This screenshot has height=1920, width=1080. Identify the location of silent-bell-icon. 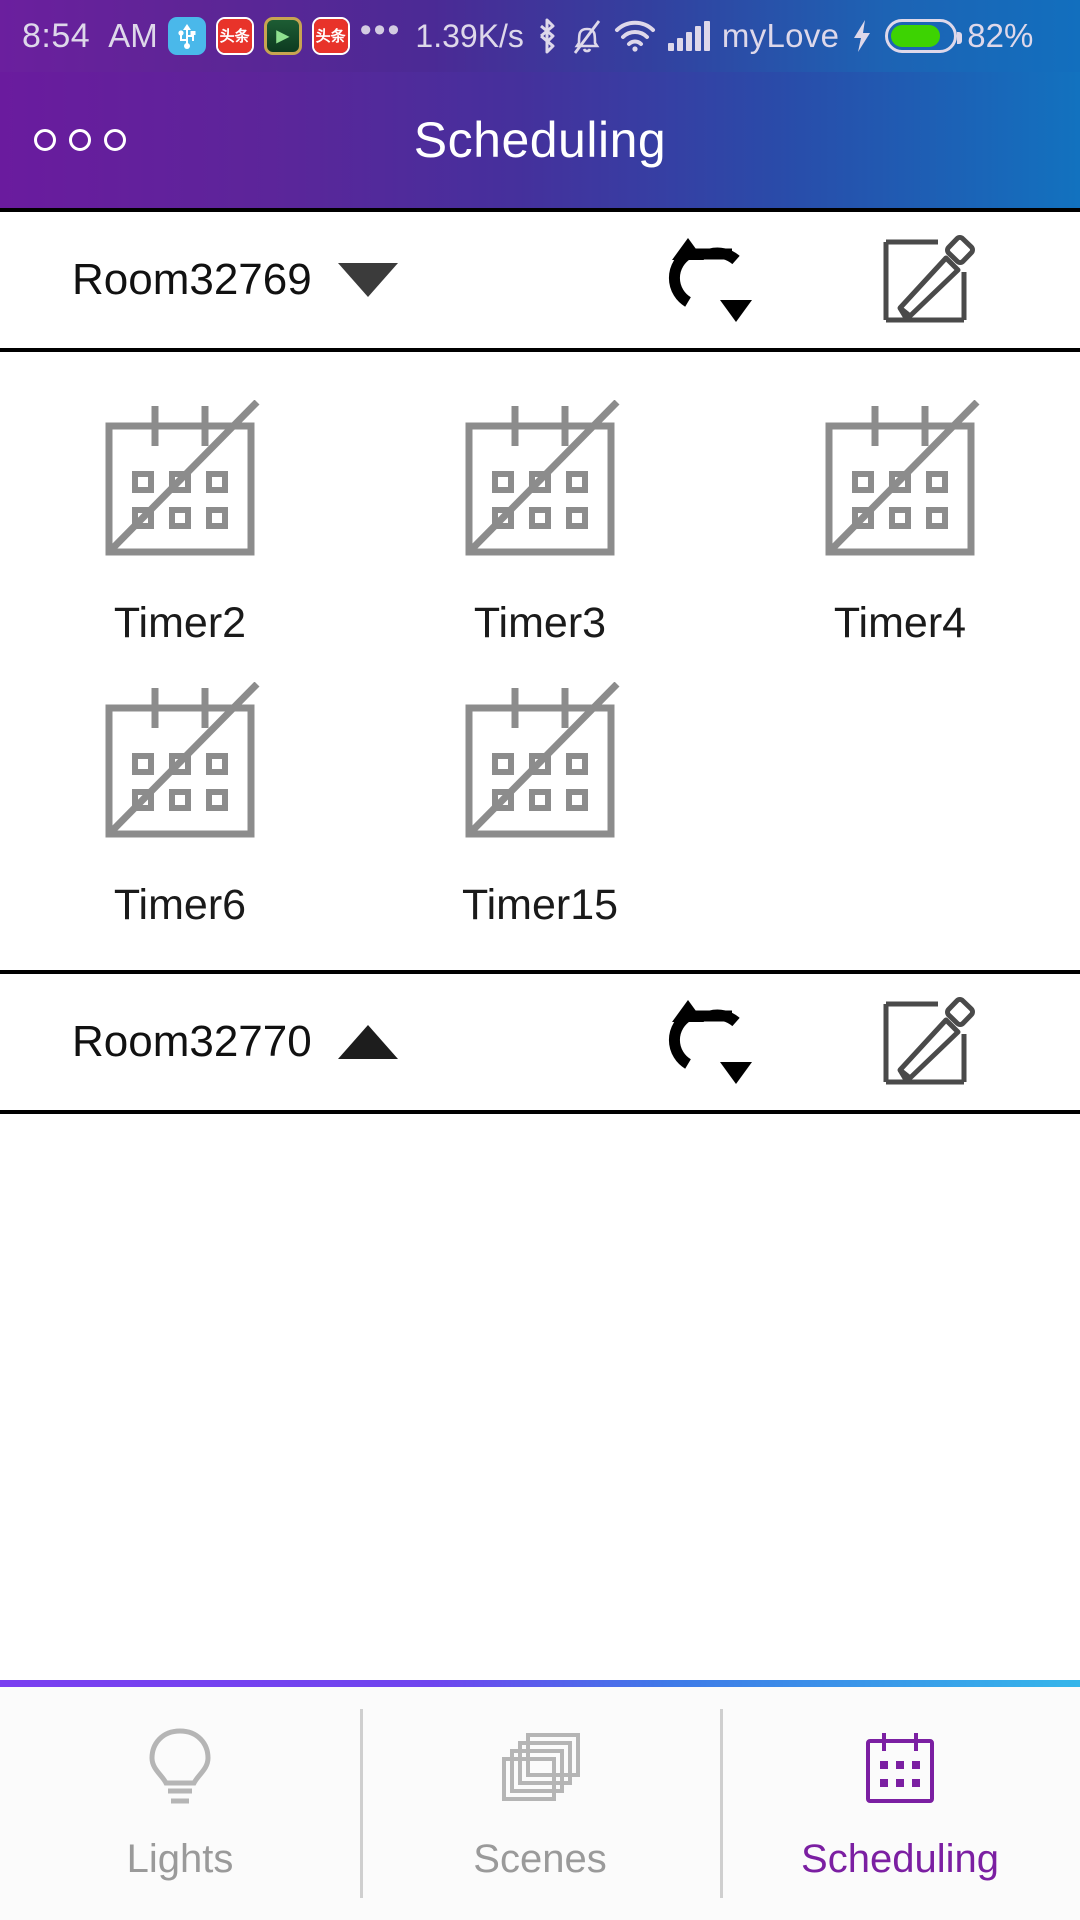
(587, 36).